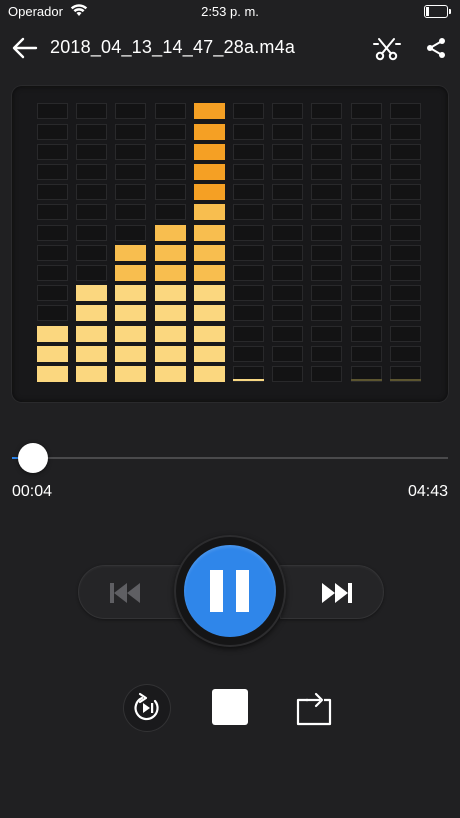 The image size is (460, 818). I want to click on repeat-icon, so click(314, 709).